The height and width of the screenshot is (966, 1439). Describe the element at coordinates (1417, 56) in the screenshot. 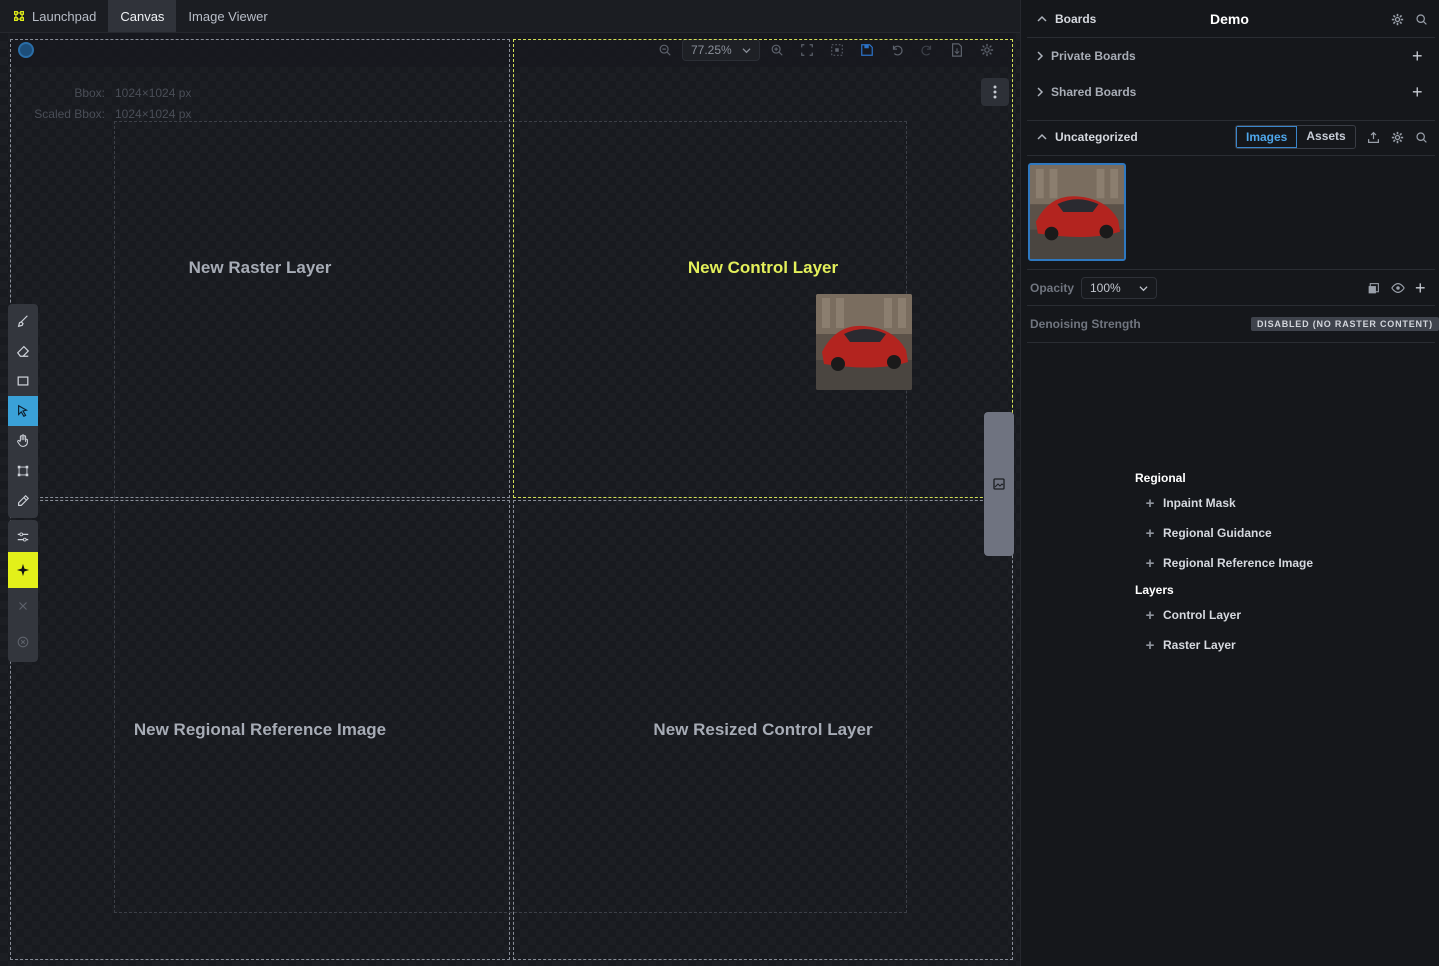

I see `add-private-board-button: +` at that location.